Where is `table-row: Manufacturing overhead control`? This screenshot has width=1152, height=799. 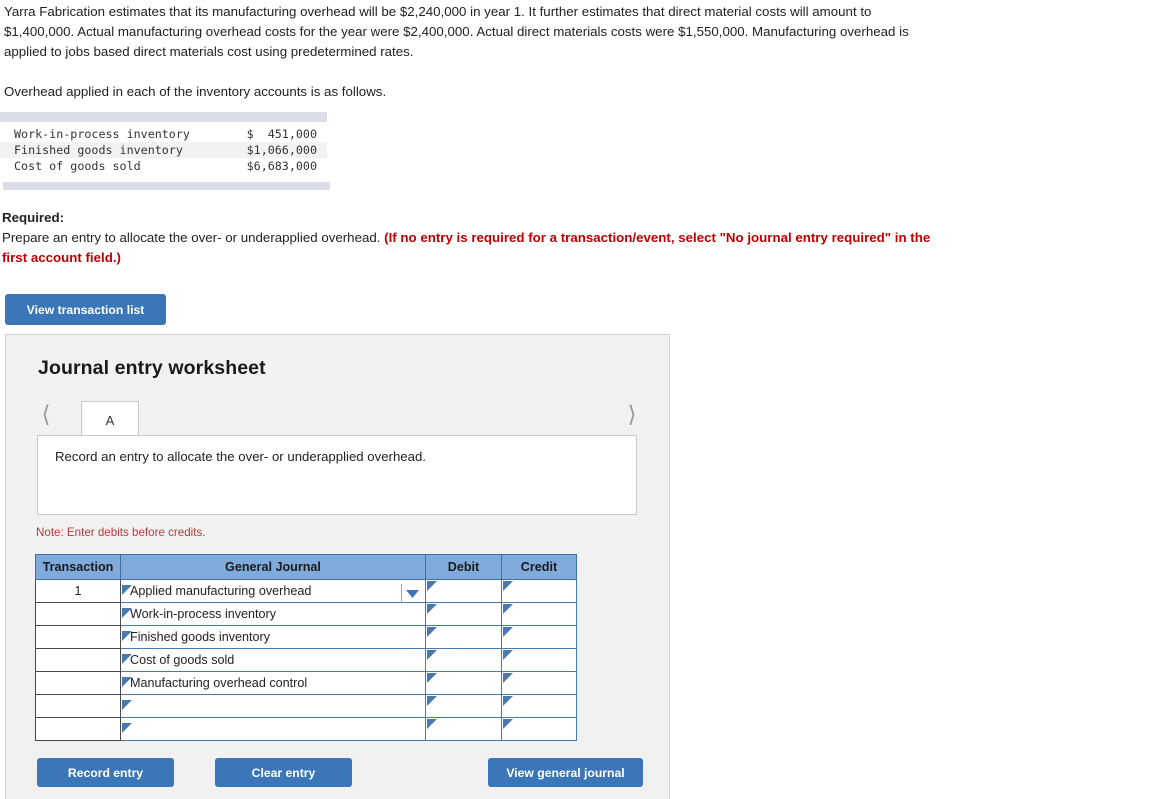
table-row: Manufacturing overhead control is located at coordinates (306, 683).